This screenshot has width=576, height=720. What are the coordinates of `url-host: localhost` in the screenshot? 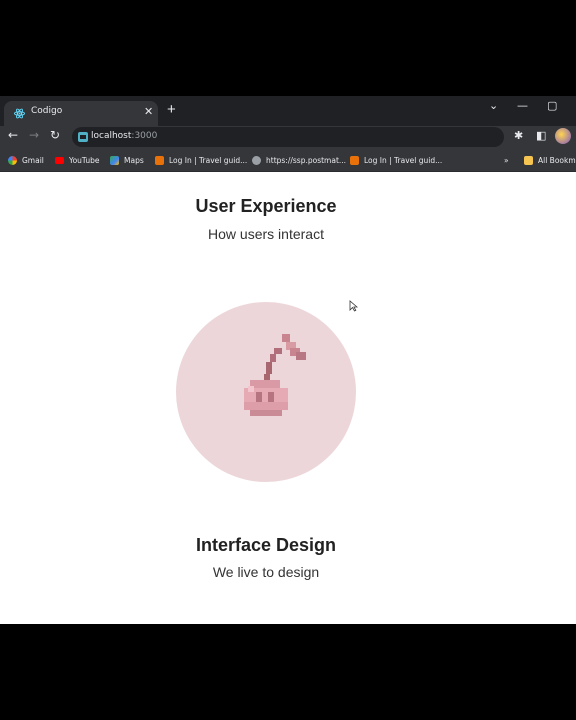 It's located at (111, 136).